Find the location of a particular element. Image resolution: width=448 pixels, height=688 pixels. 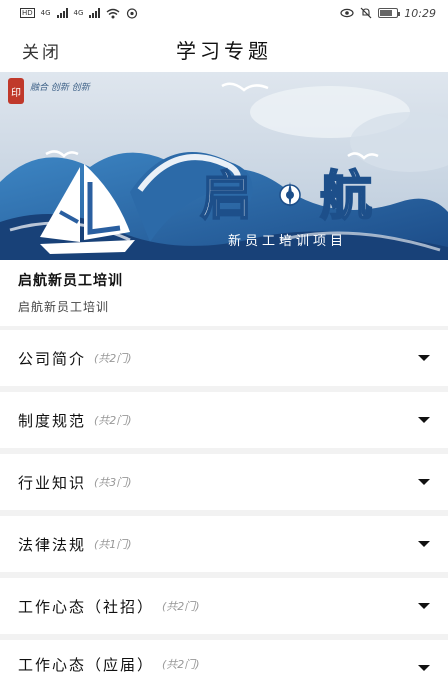

mute-icon is located at coordinates (366, 13).